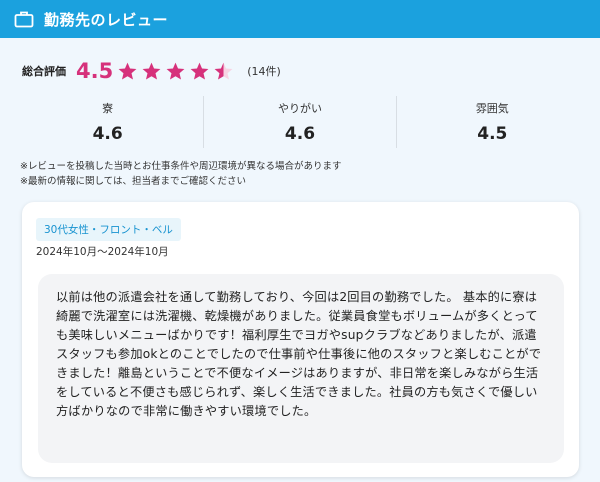 This screenshot has height=482, width=600. Describe the element at coordinates (264, 71) in the screenshot. I see `review-count: (14件)` at that location.